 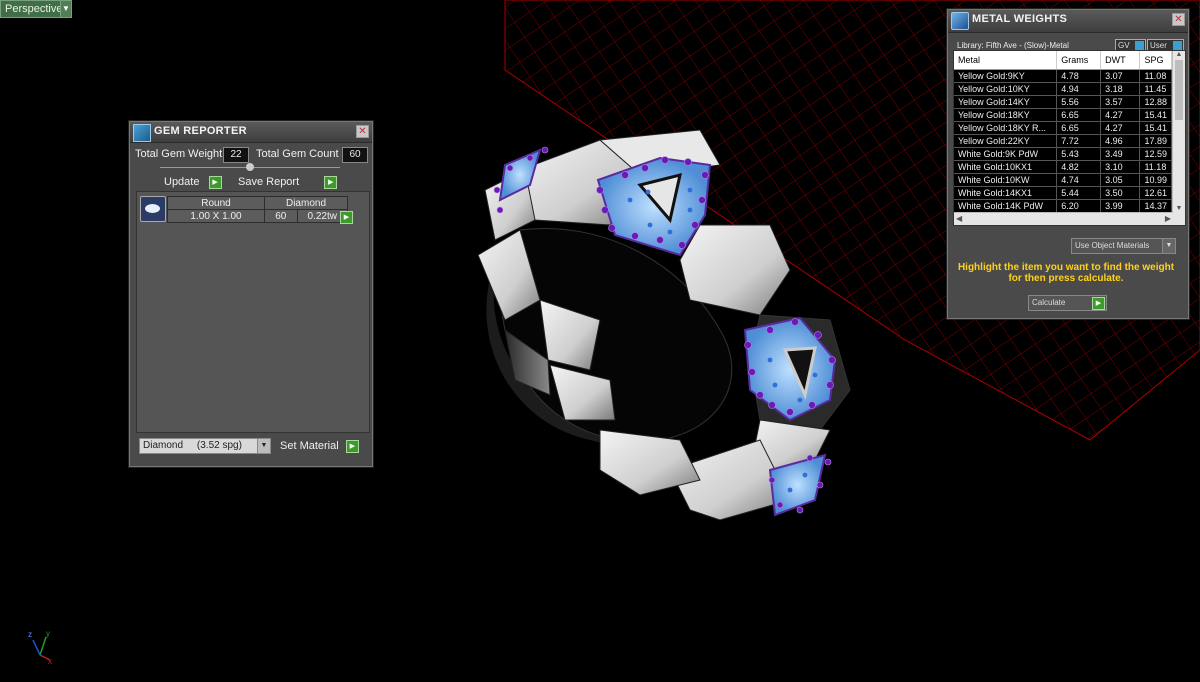 What do you see at coordinates (1006, 102) in the screenshot?
I see `metal-cell: Yellow Gold:14KY` at bounding box center [1006, 102].